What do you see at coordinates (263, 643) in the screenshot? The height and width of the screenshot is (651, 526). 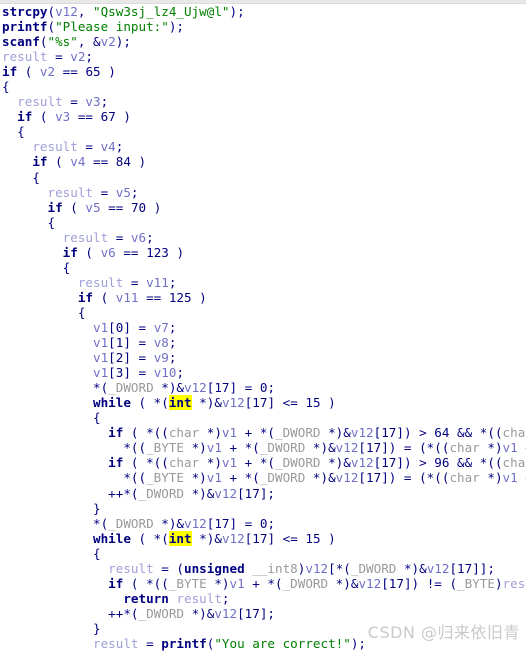 I see `code-line: result = printf("You are correct!");` at bounding box center [263, 643].